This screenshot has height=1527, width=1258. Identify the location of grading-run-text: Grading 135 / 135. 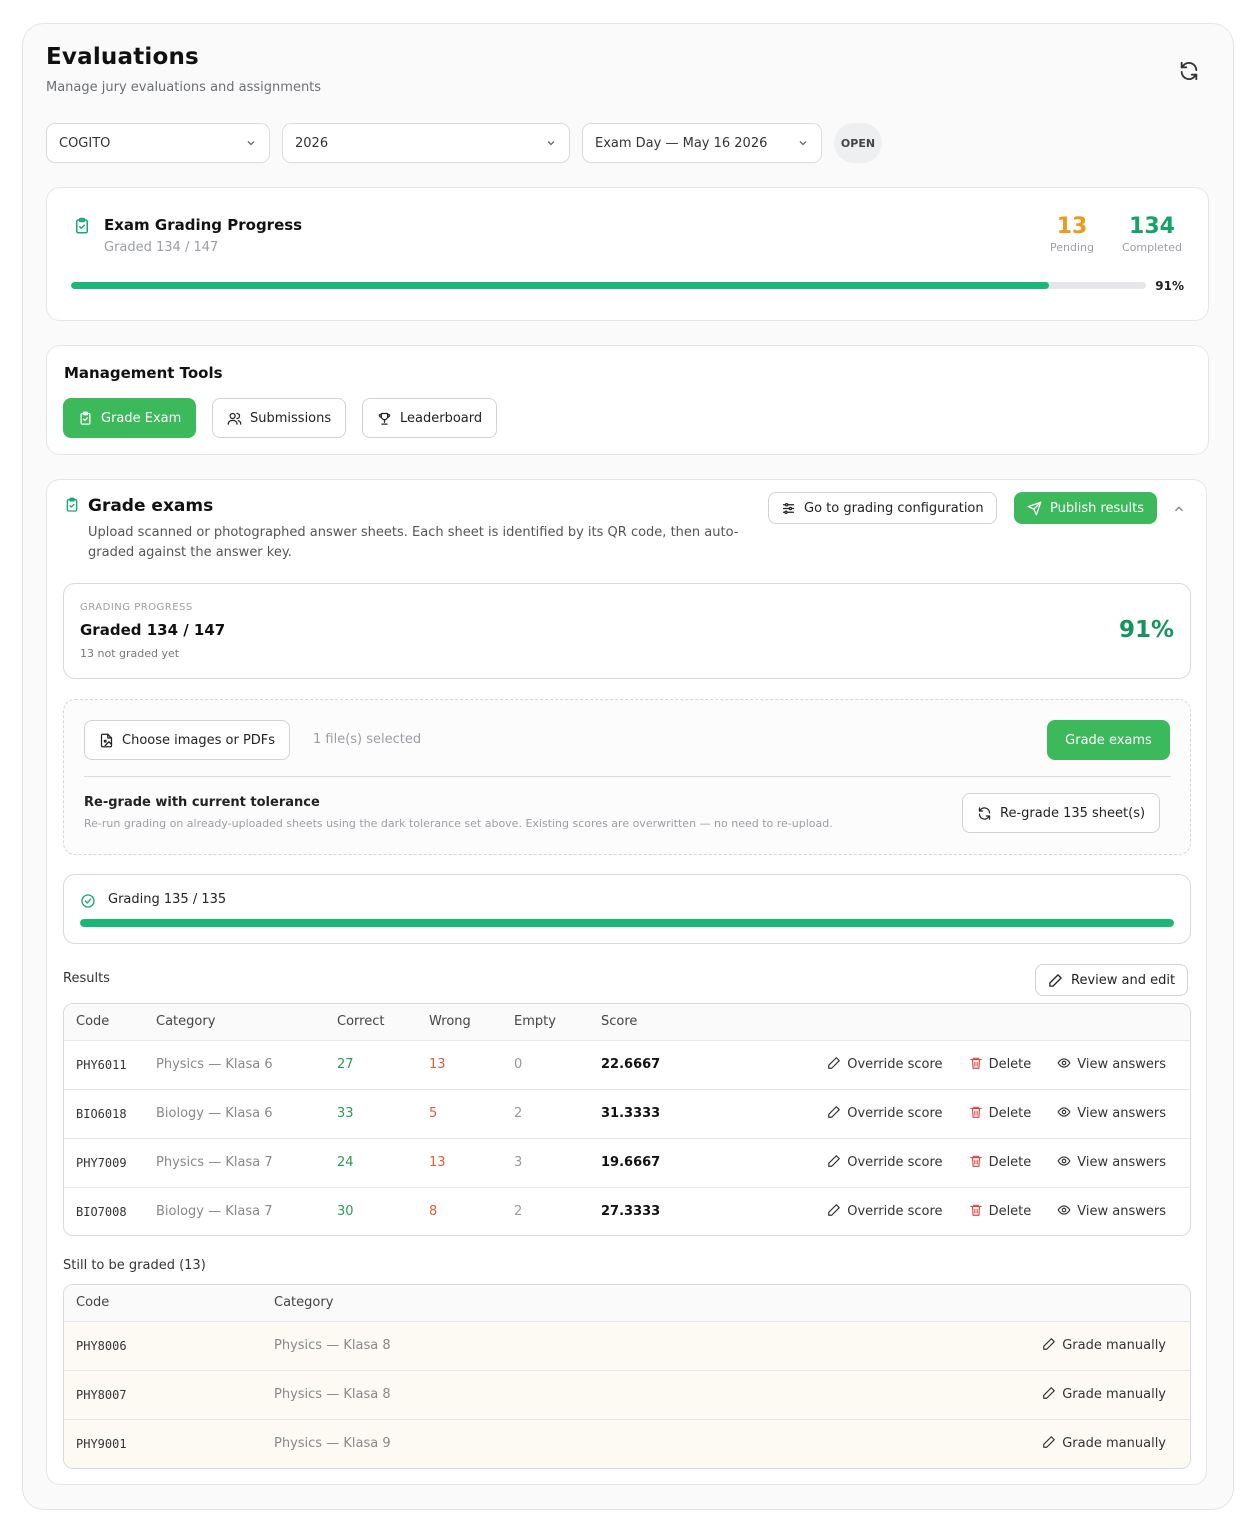
(167, 899).